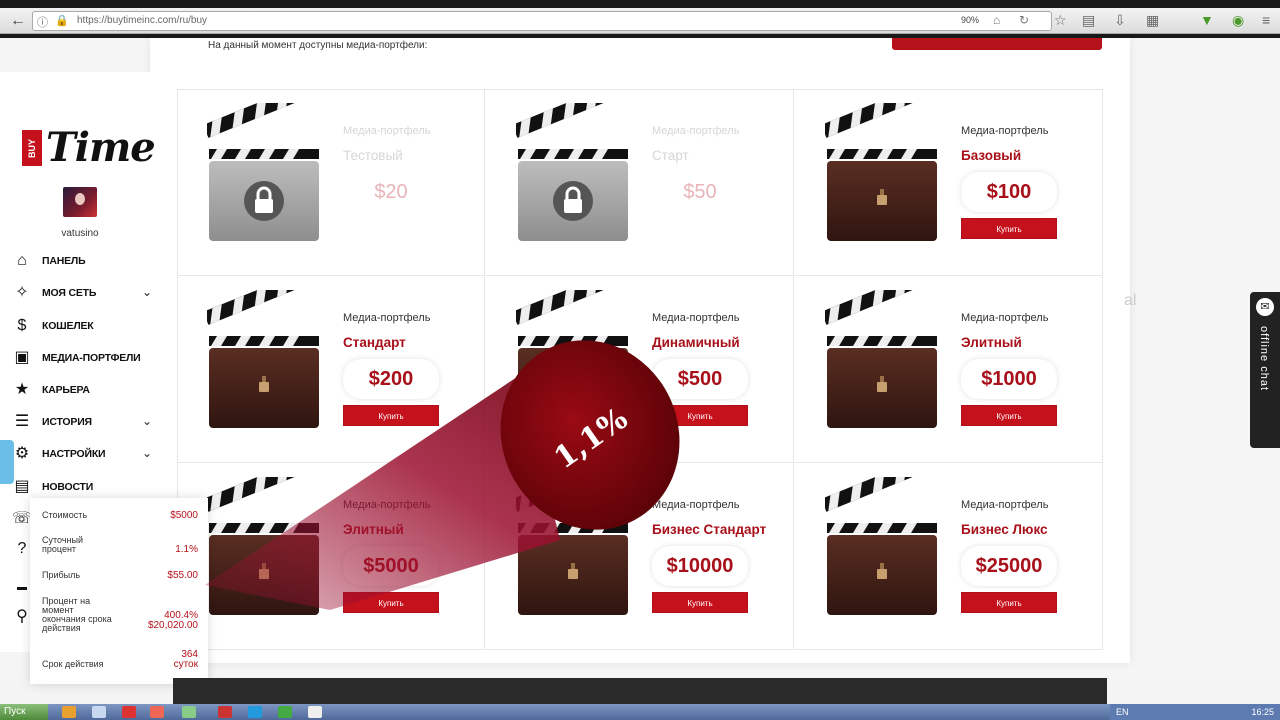  What do you see at coordinates (1130, 300) in the screenshot?
I see `background-ghost-text: al` at bounding box center [1130, 300].